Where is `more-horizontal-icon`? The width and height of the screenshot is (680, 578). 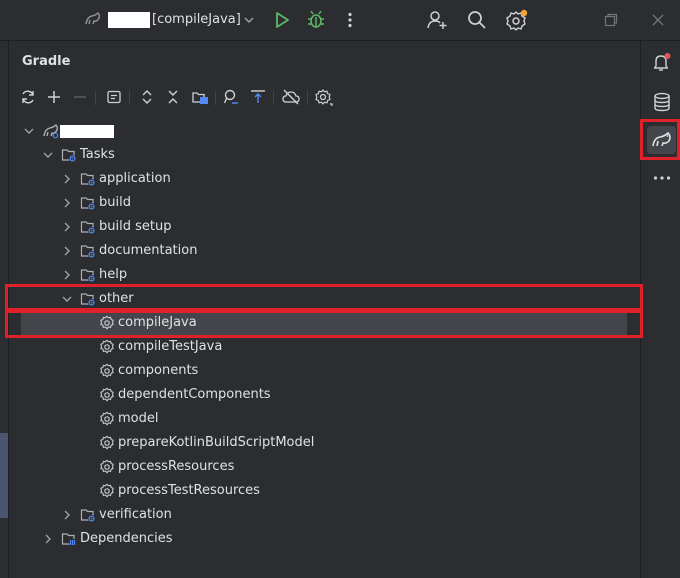
more-horizontal-icon is located at coordinates (662, 178).